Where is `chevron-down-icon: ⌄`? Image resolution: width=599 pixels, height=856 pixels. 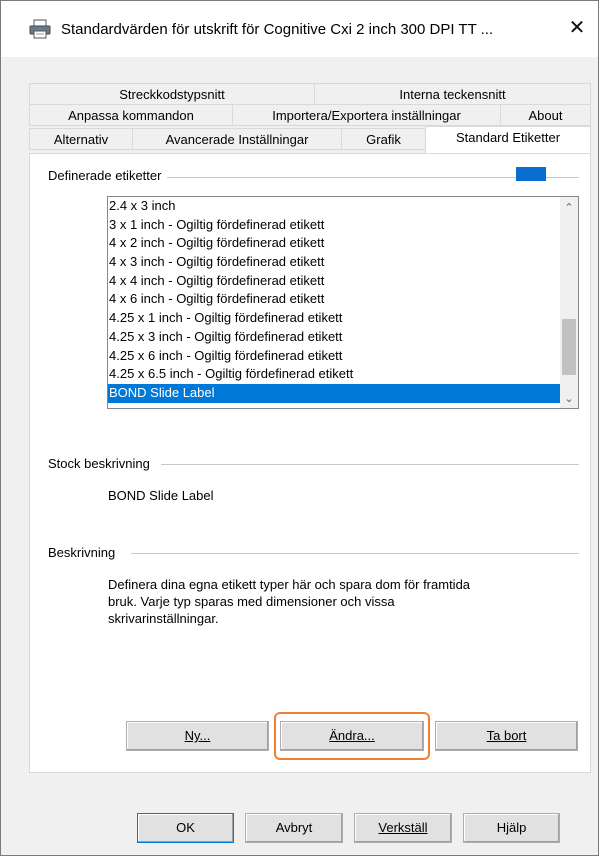
chevron-down-icon: ⌄ is located at coordinates (569, 399).